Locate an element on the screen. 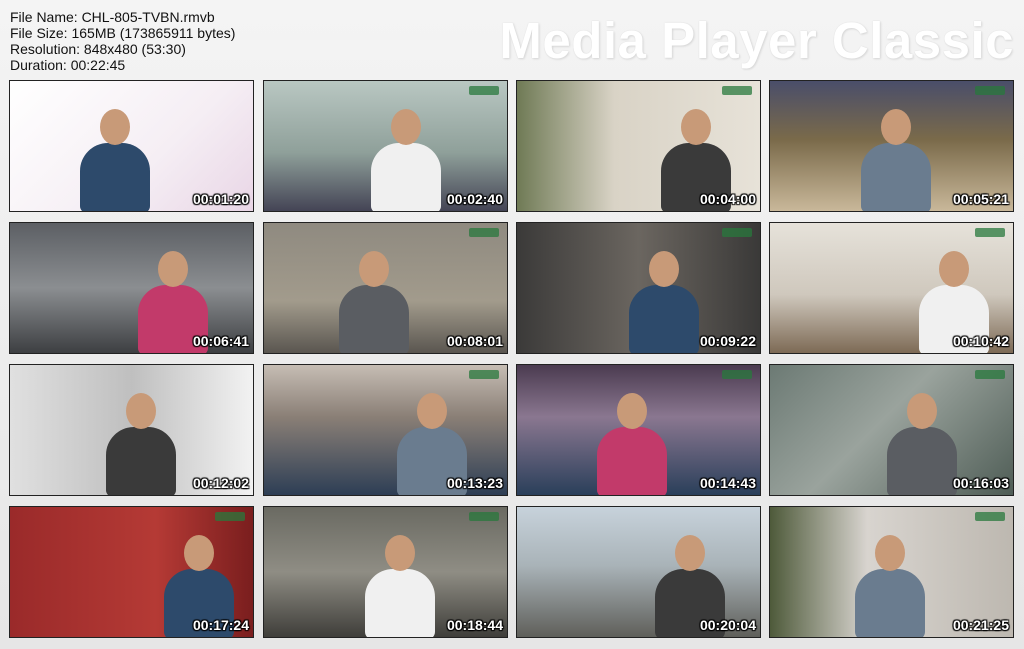 This screenshot has height=649, width=1024. video-thumbnail: 00:20:04 is located at coordinates (638, 572).